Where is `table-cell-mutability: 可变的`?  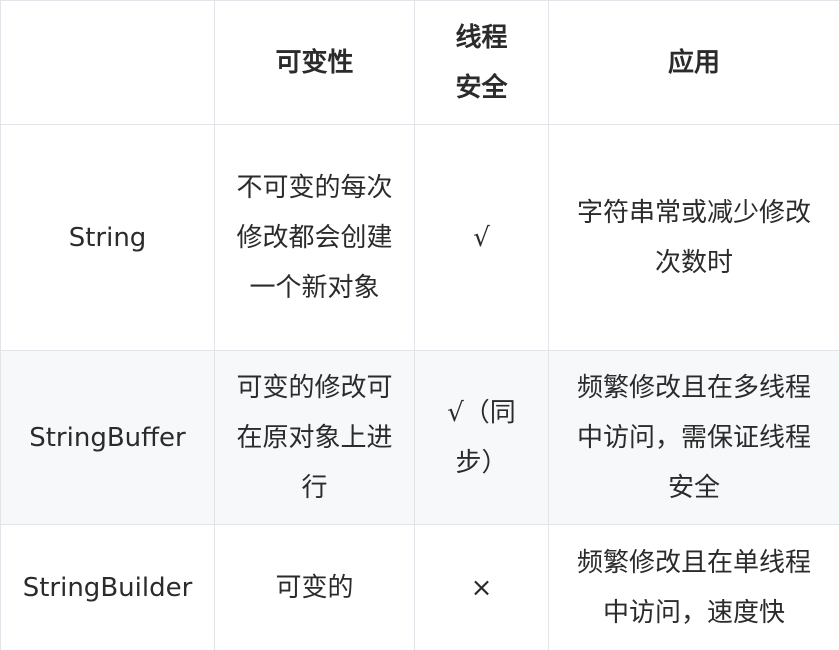 table-cell-mutability: 可变的 is located at coordinates (314, 587).